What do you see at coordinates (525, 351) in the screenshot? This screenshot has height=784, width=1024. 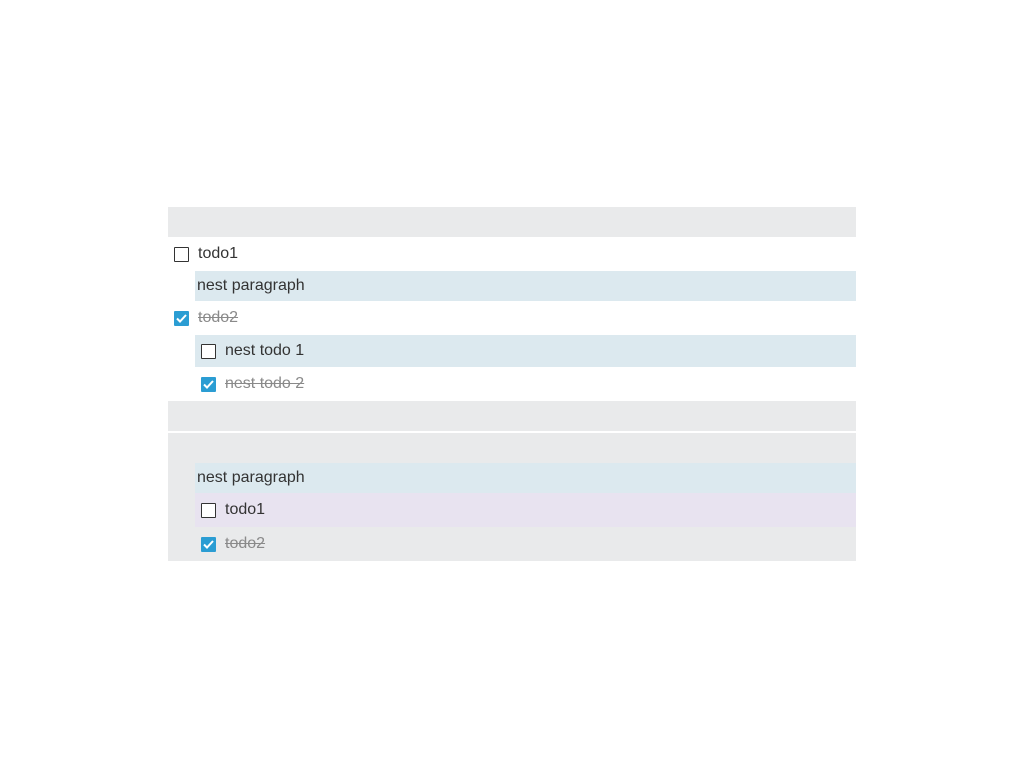 I see `nested-todo-item: nest todo 1` at bounding box center [525, 351].